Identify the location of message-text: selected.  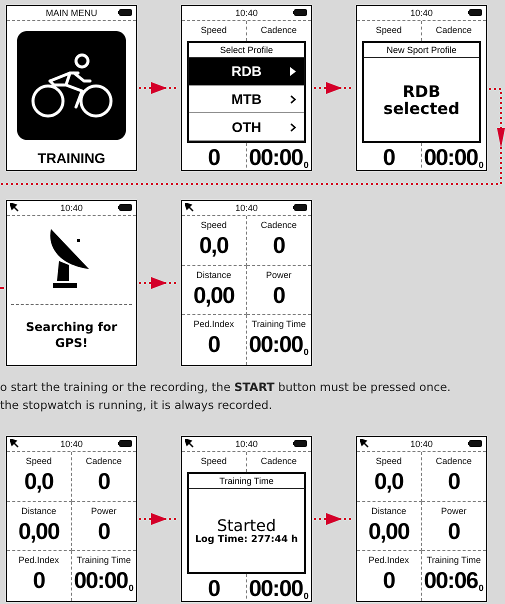
(421, 108).